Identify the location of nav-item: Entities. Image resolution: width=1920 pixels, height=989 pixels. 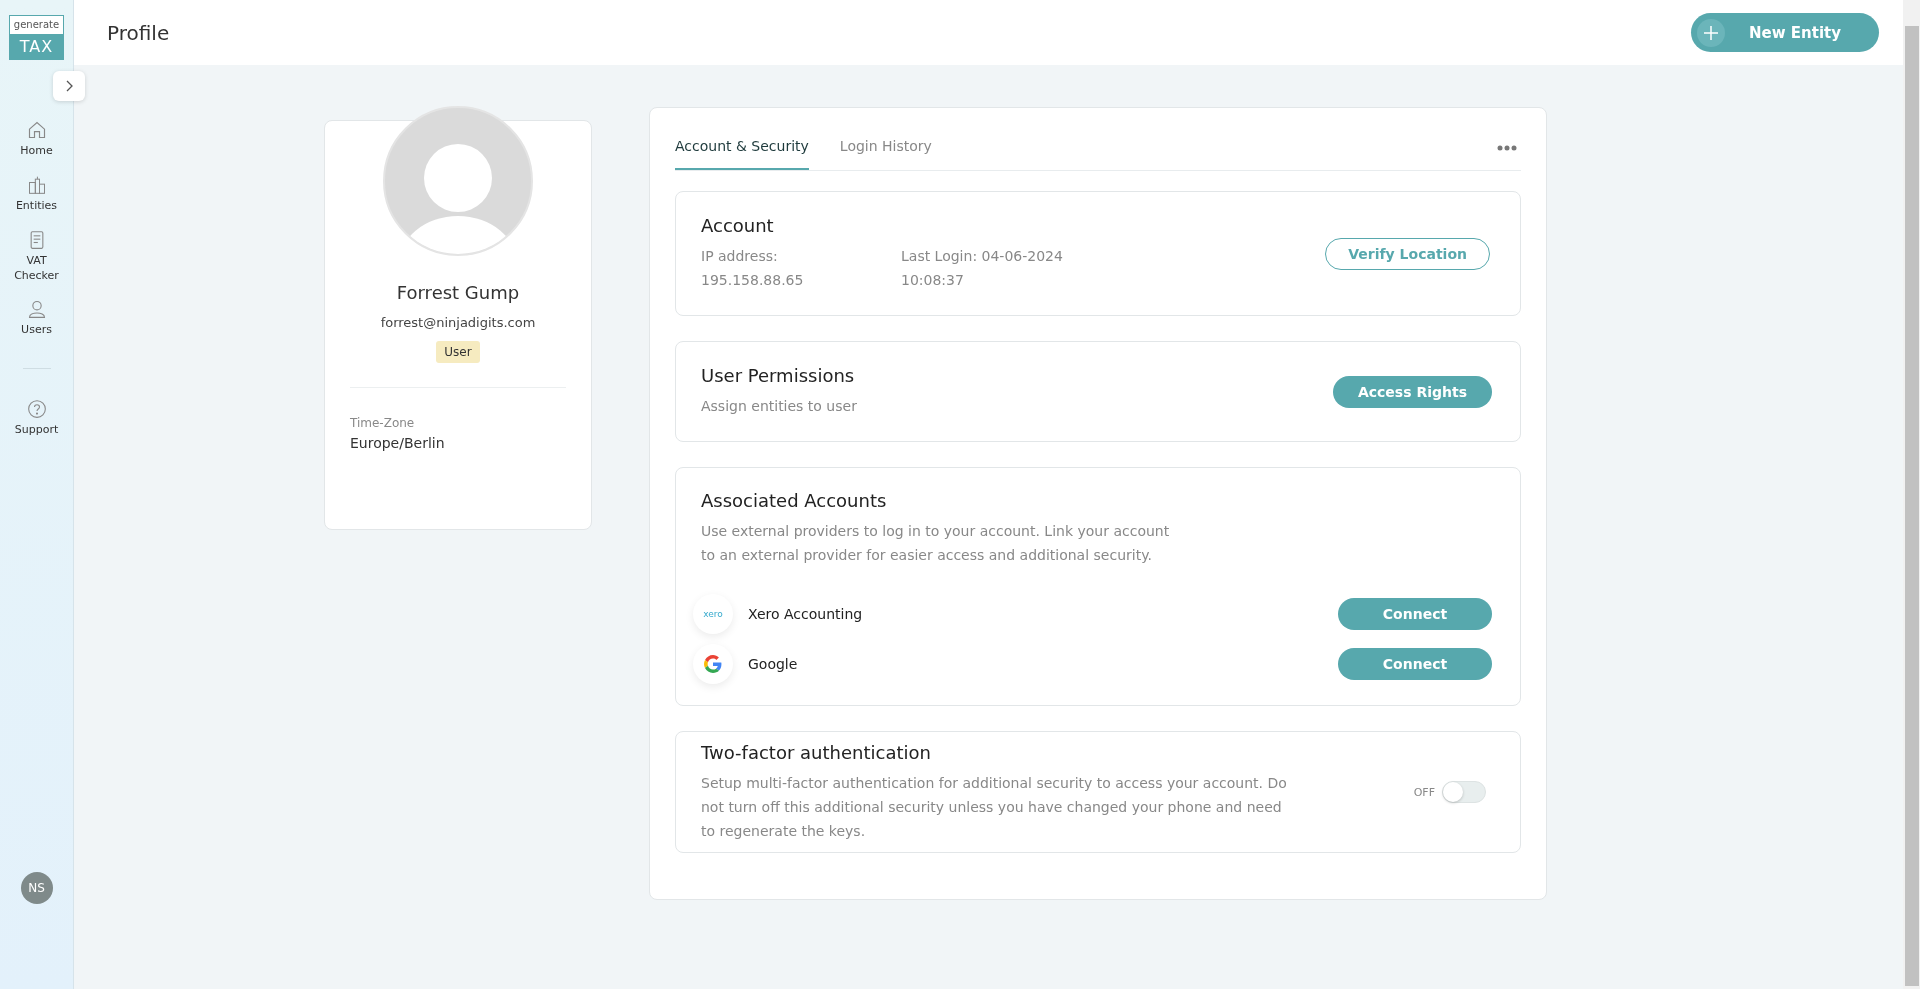
(36, 194).